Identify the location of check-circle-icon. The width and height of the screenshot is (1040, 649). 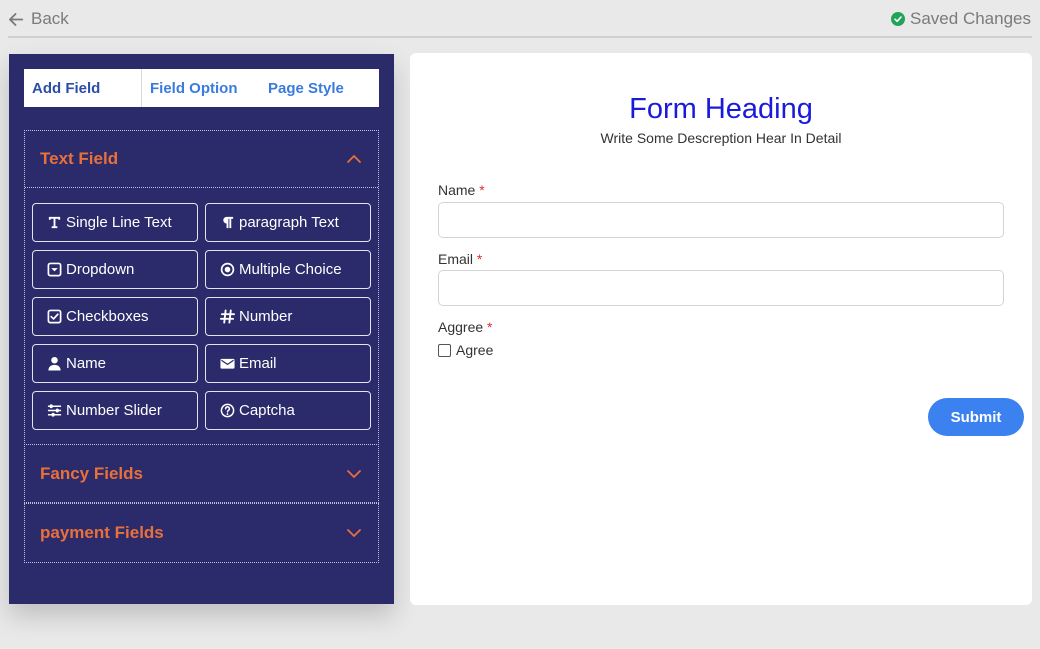
(898, 19).